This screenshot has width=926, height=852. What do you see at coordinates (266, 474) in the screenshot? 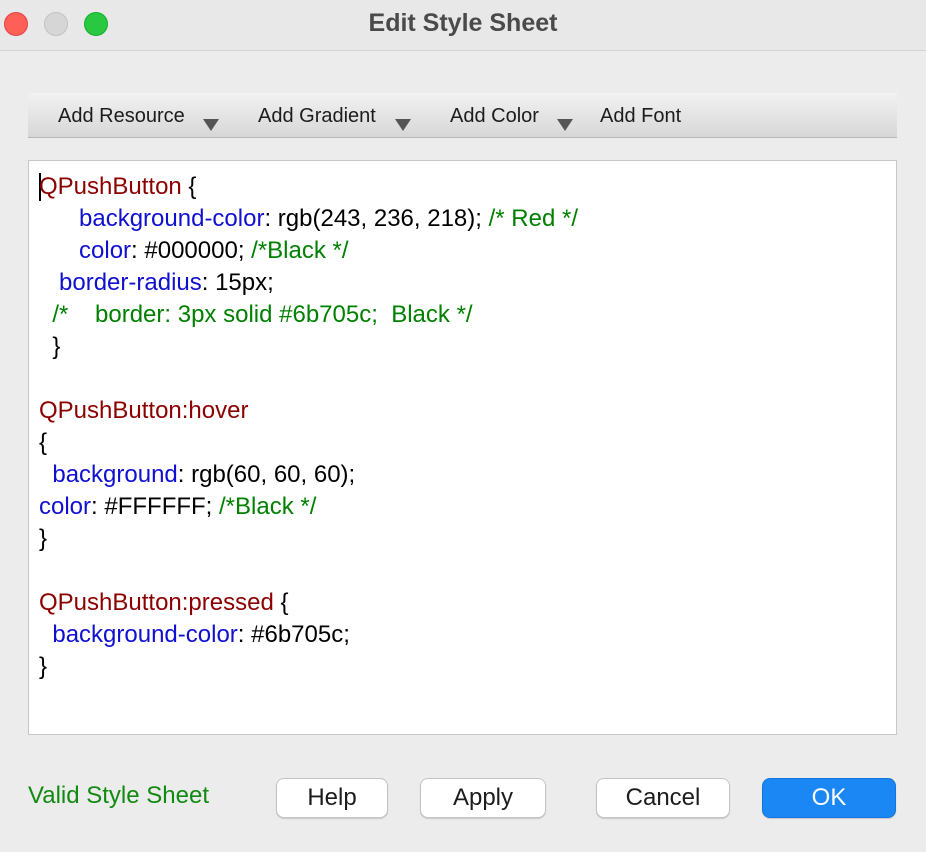
I see `code-text: : rgb(60, 60, 60);` at bounding box center [266, 474].